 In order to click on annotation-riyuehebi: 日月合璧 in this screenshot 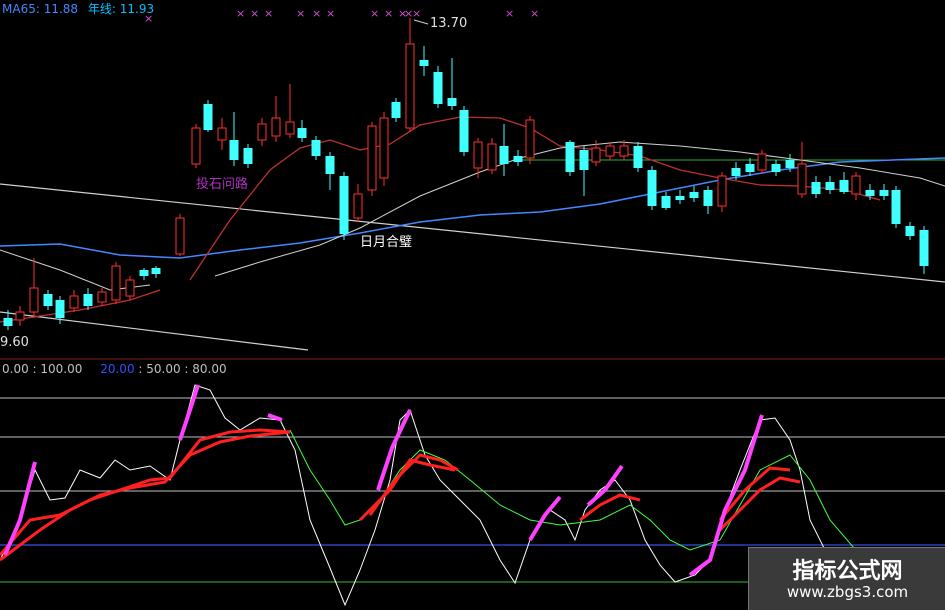, I will do `click(386, 242)`.